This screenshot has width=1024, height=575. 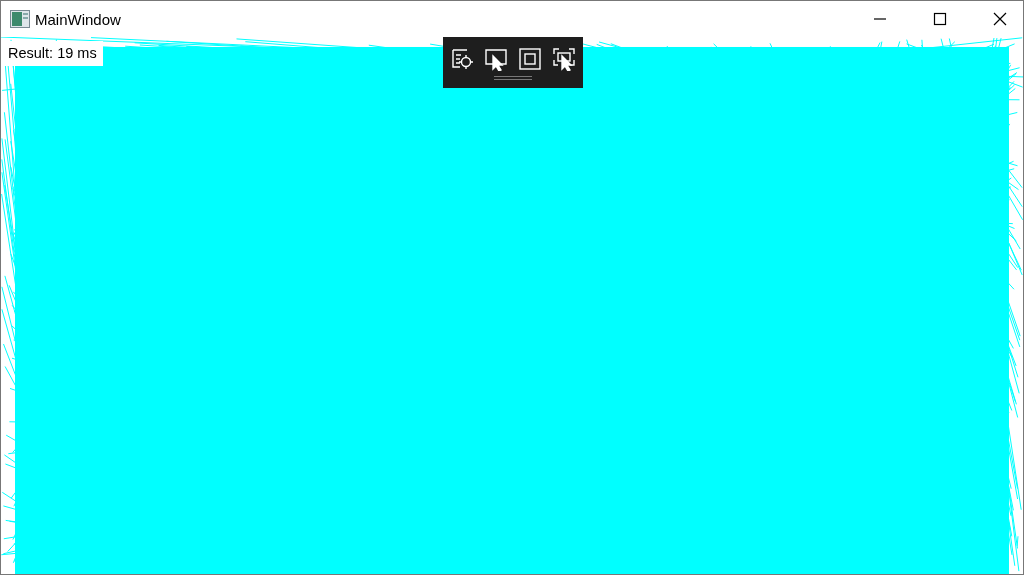 I want to click on window-title: MainWindow, so click(x=78, y=19).